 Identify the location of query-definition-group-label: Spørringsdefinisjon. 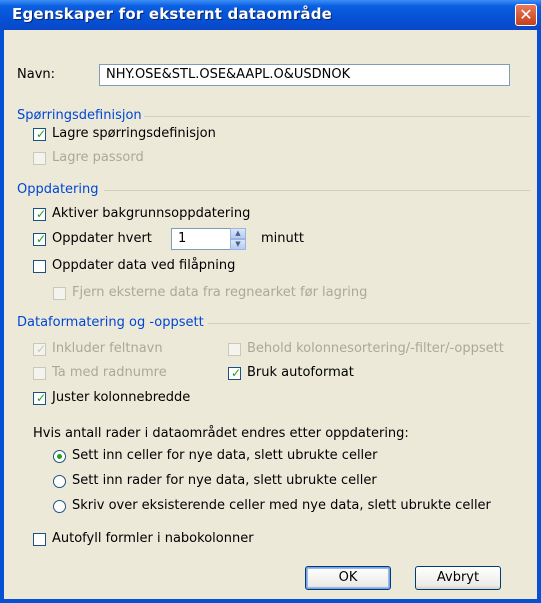
(79, 115).